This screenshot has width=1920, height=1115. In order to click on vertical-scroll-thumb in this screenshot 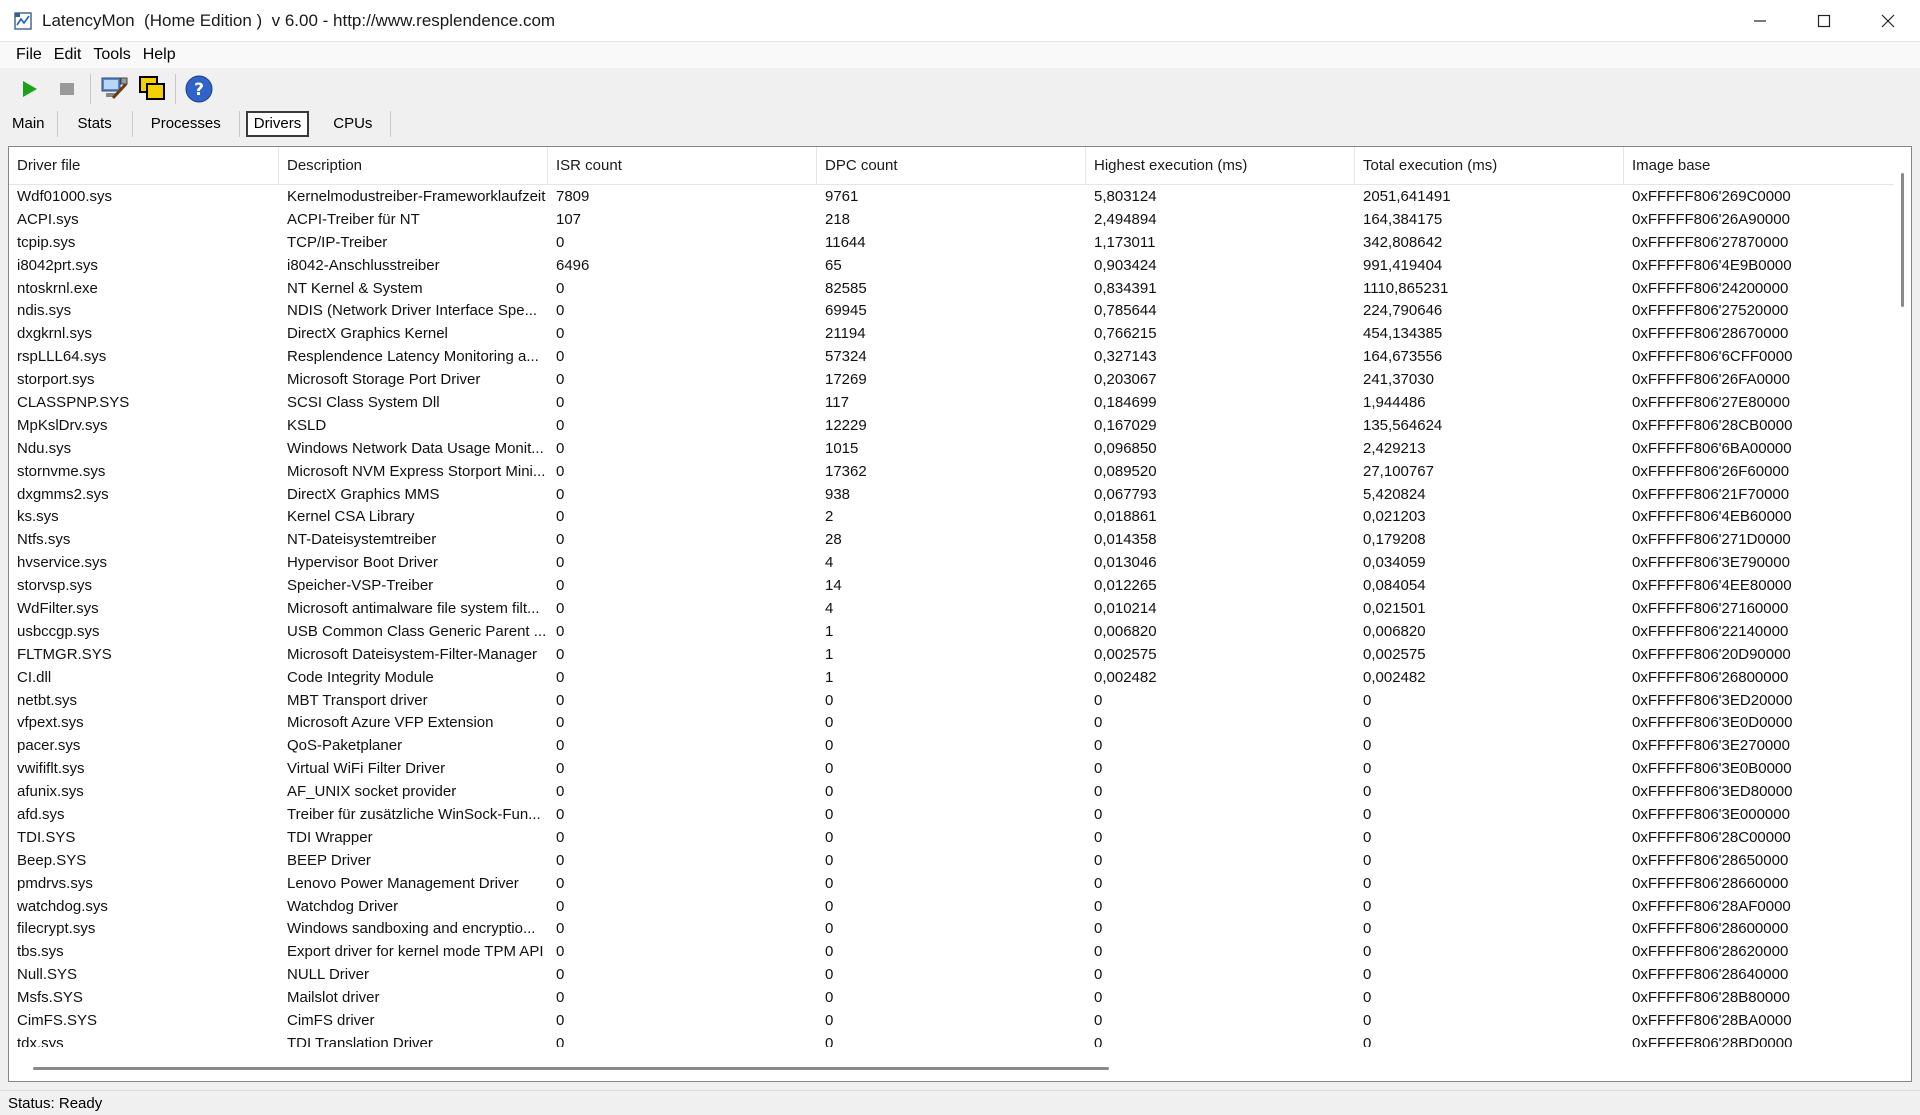, I will do `click(1902, 240)`.